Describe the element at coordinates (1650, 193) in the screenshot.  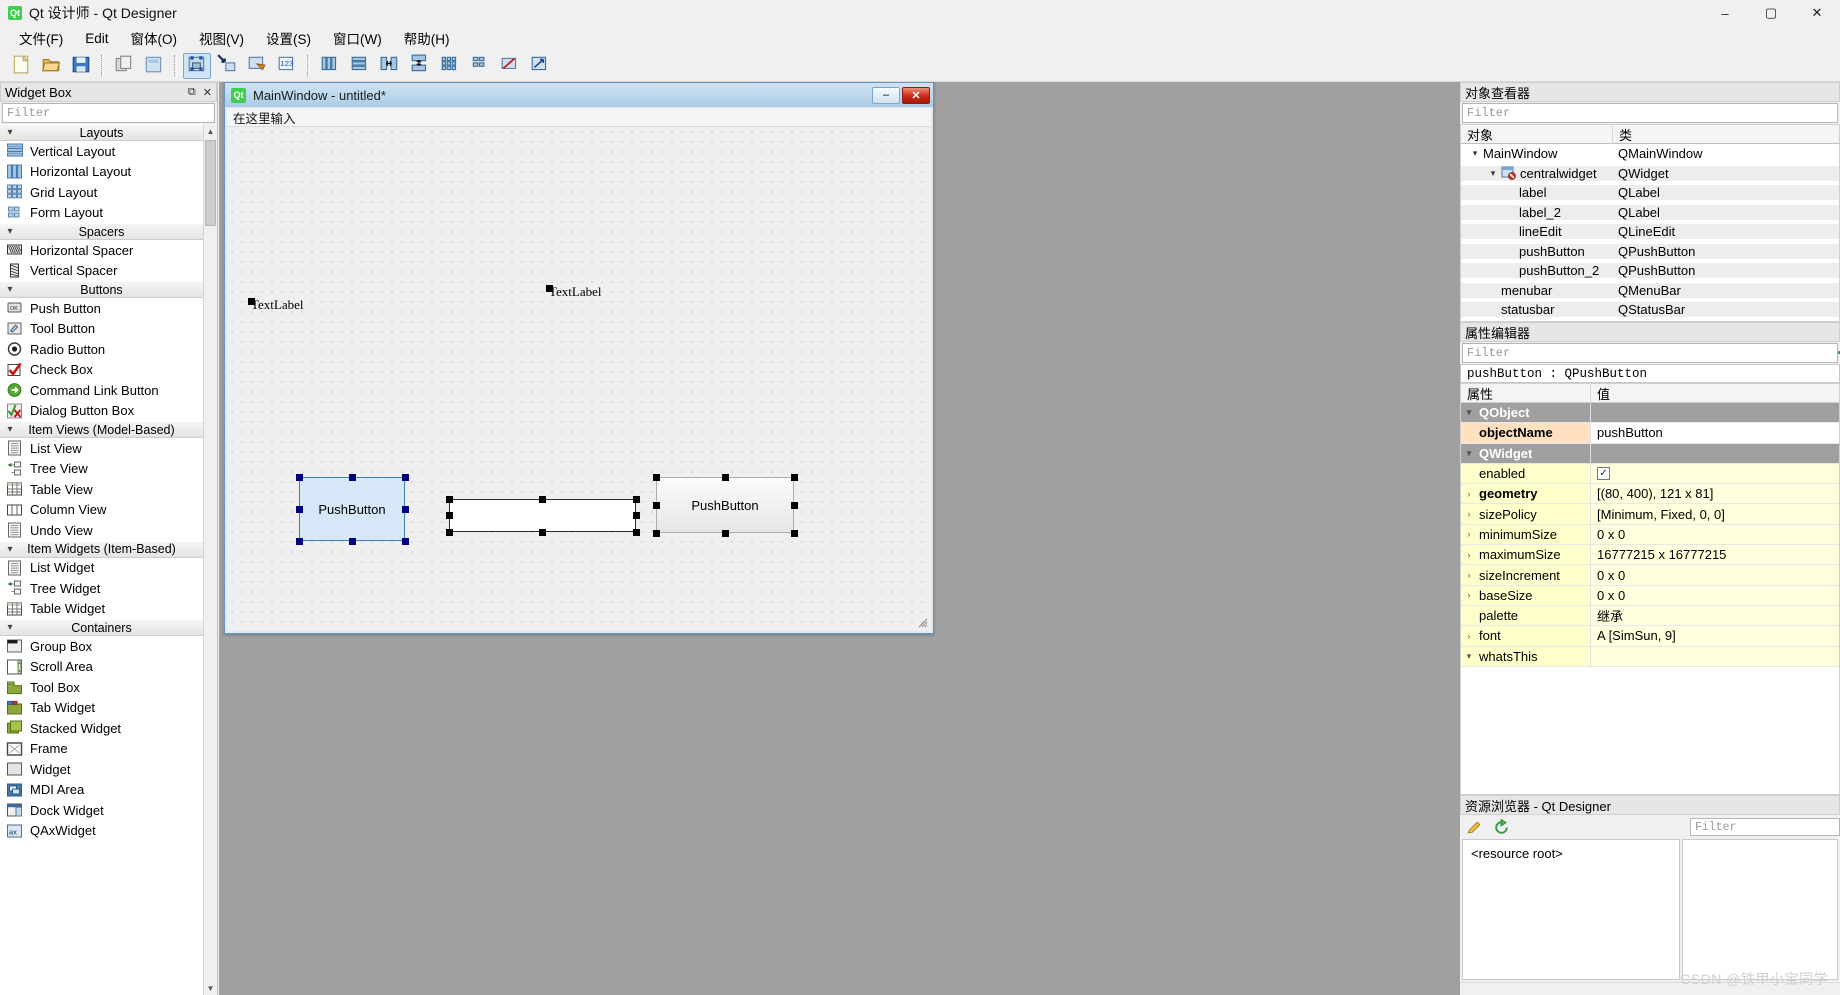
I see `object-tree-row: label QLabel` at that location.